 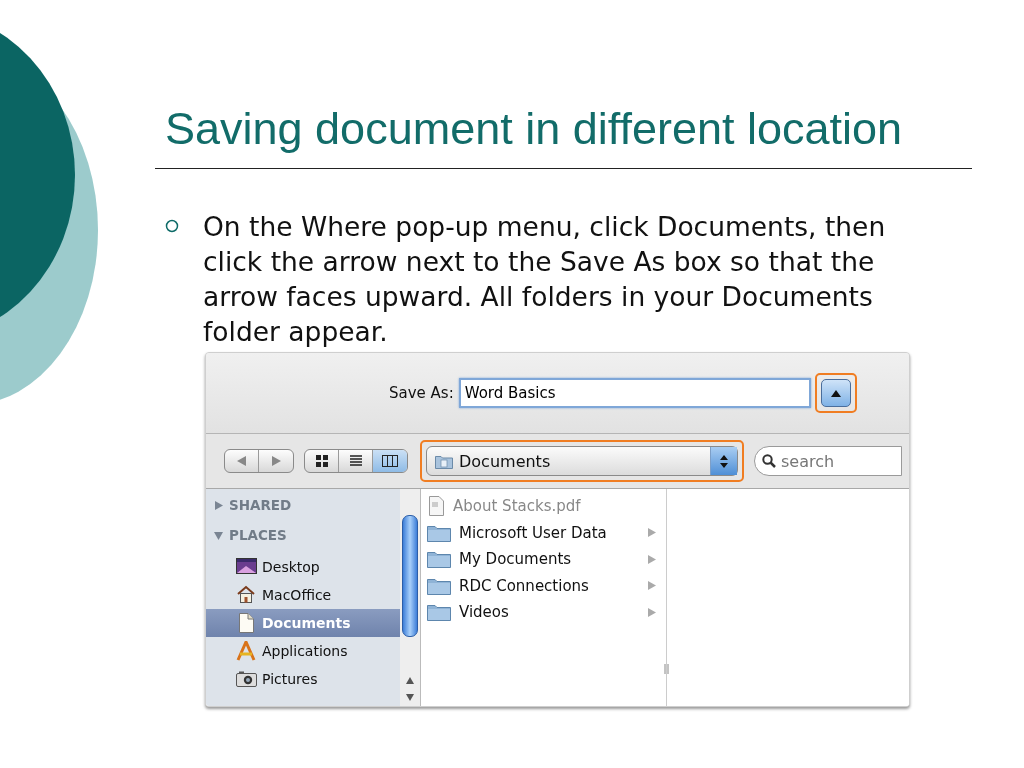 I want to click on back-icon, so click(x=241, y=461).